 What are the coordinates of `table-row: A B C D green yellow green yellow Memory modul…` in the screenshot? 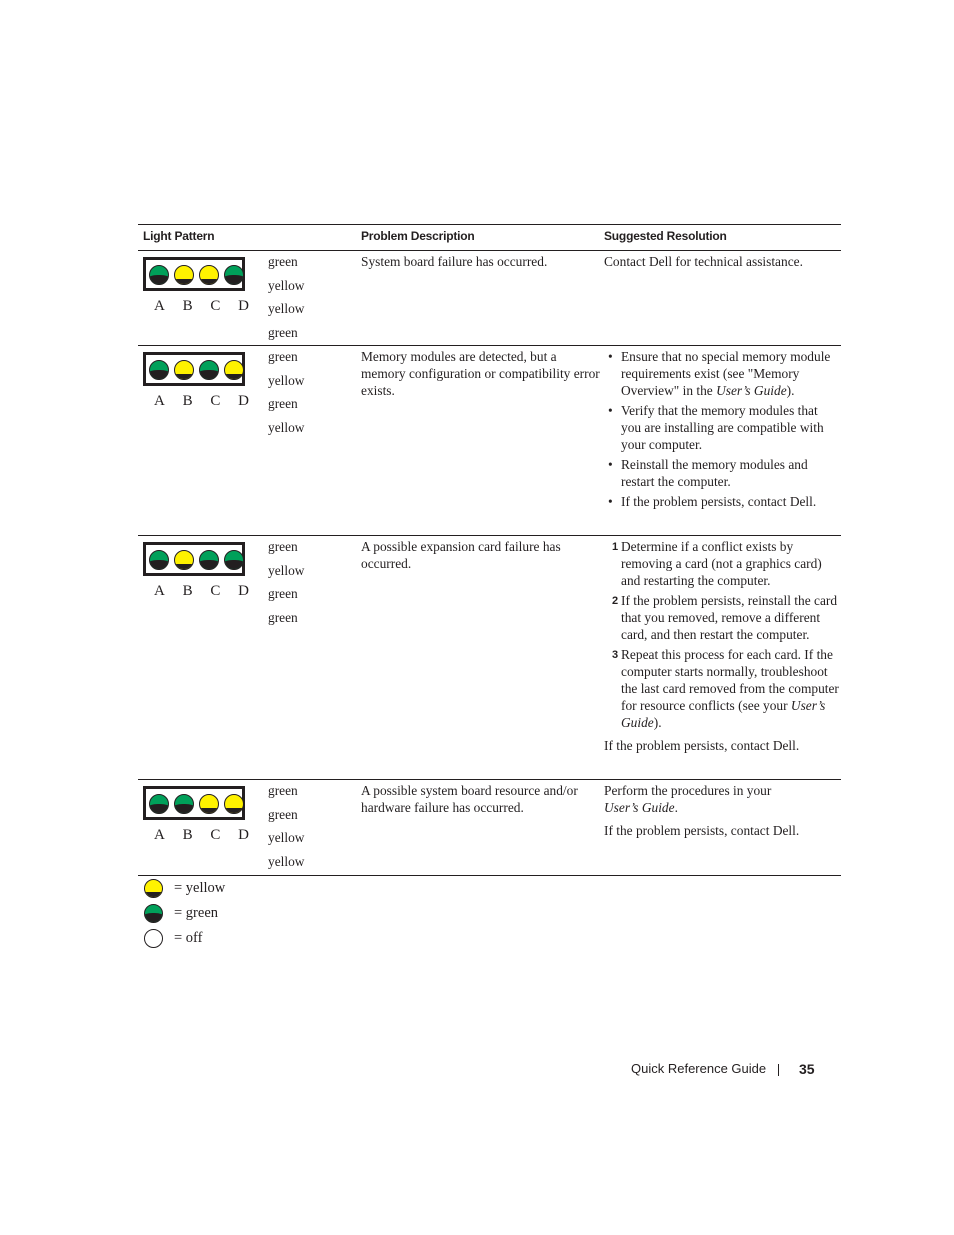 It's located at (489, 441).